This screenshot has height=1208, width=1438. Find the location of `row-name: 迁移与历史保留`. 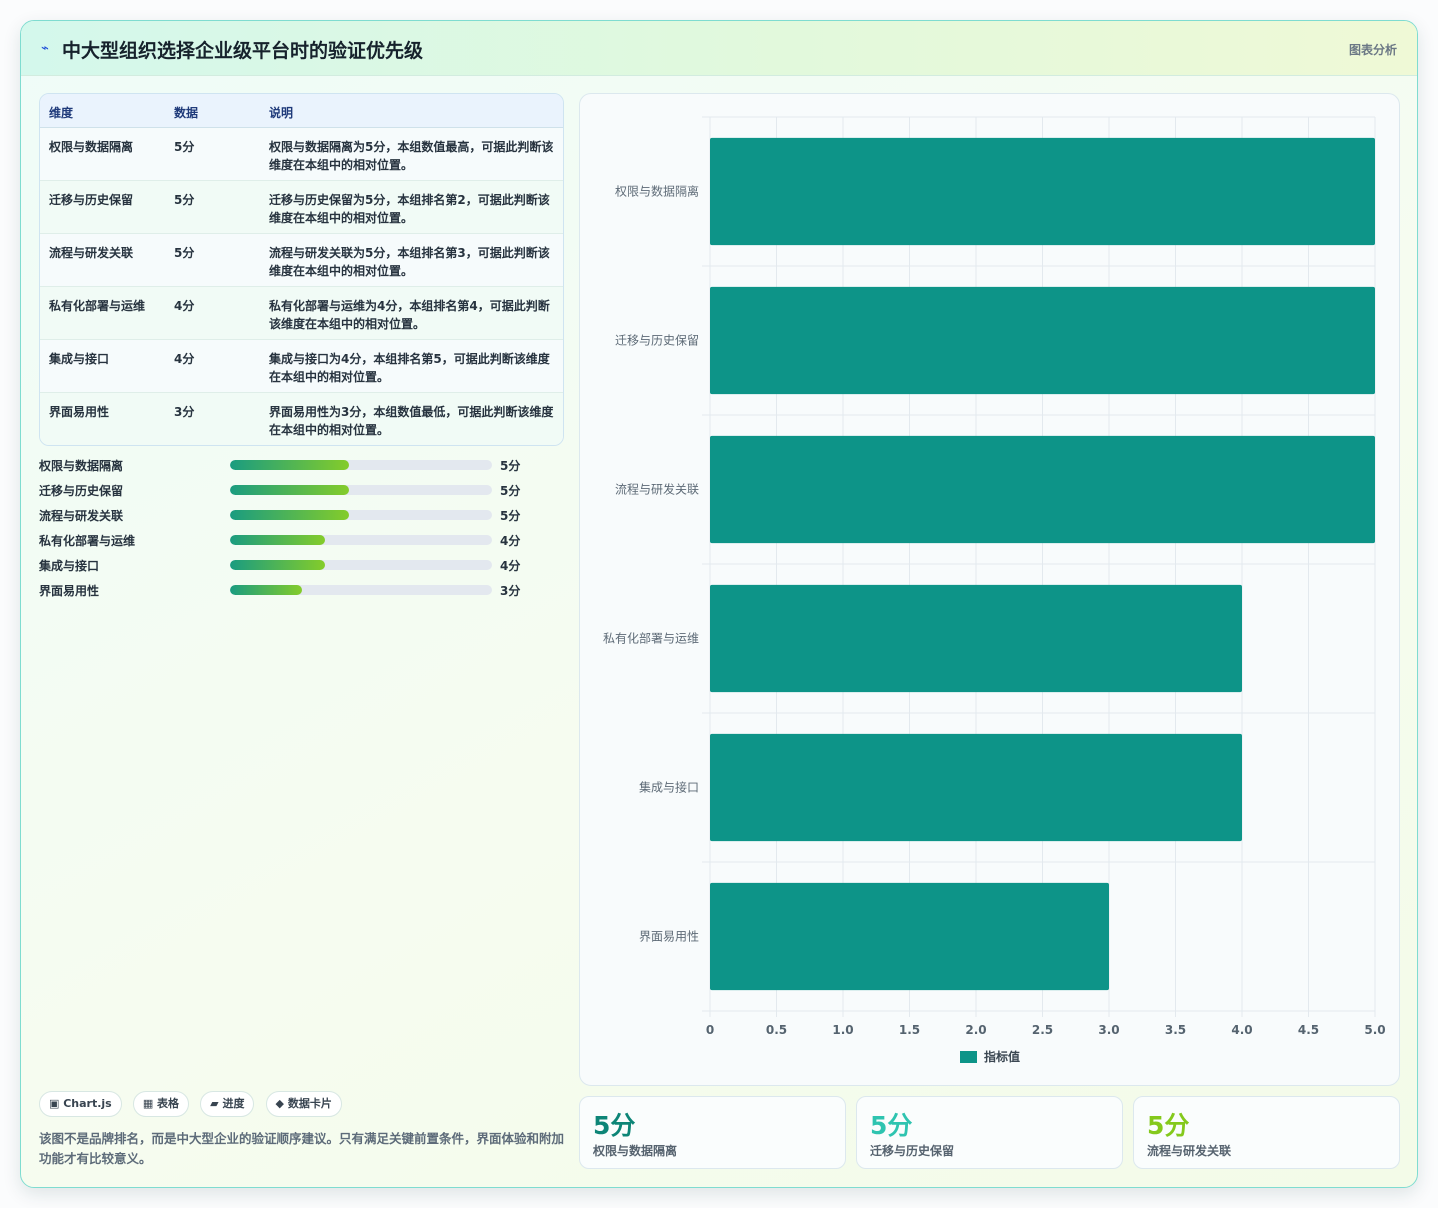

row-name: 迁移与历史保留 is located at coordinates (91, 200).